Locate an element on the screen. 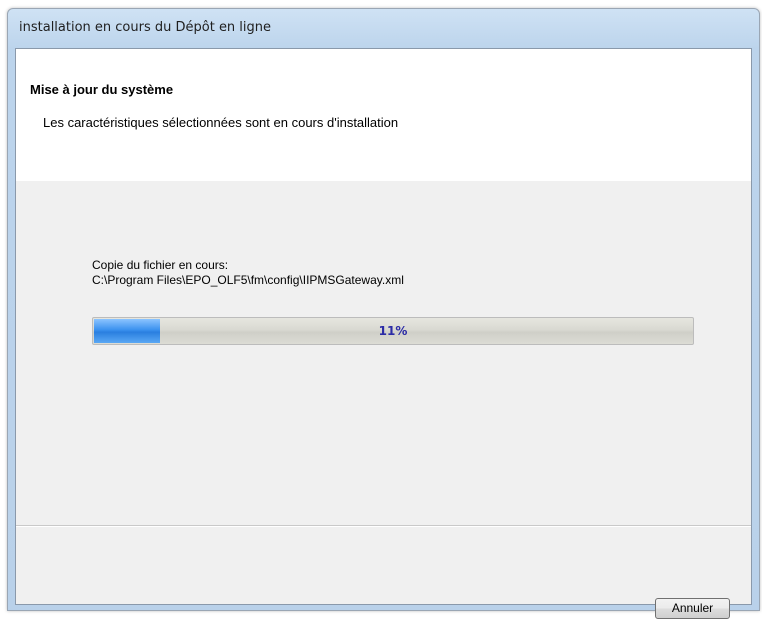  status-label: Copie du fichier en cours: is located at coordinates (160, 265).